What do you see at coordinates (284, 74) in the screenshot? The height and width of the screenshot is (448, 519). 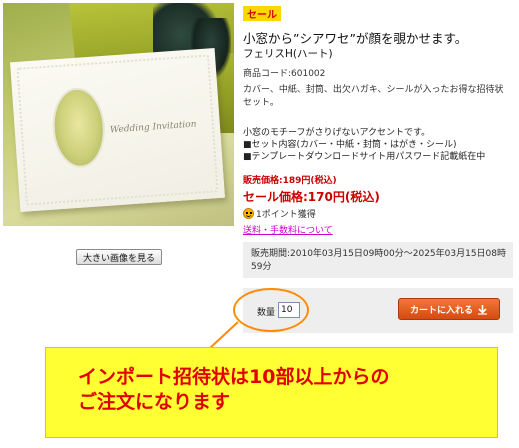 I see `product-code: 商品コード:601002` at bounding box center [284, 74].